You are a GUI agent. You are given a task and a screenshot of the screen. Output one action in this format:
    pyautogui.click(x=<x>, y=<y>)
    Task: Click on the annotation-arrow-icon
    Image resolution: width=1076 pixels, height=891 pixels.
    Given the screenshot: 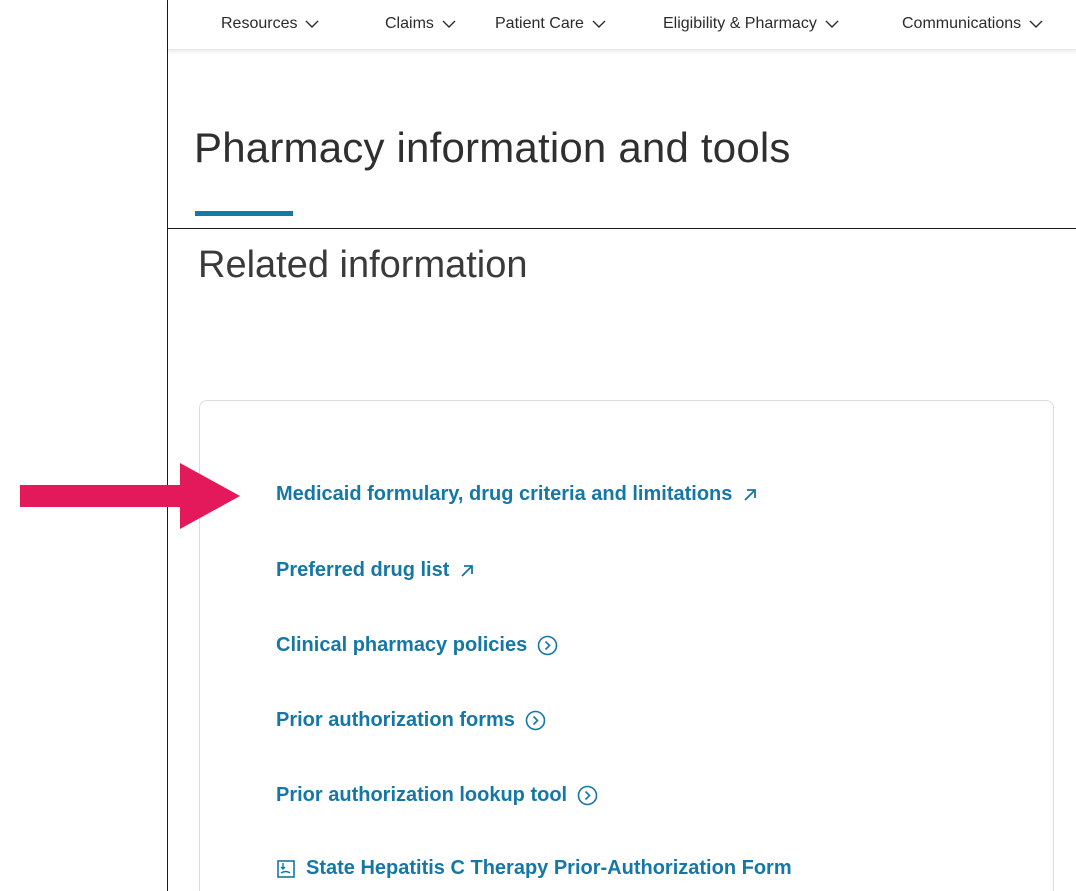 What is the action you would take?
    pyautogui.click(x=130, y=496)
    